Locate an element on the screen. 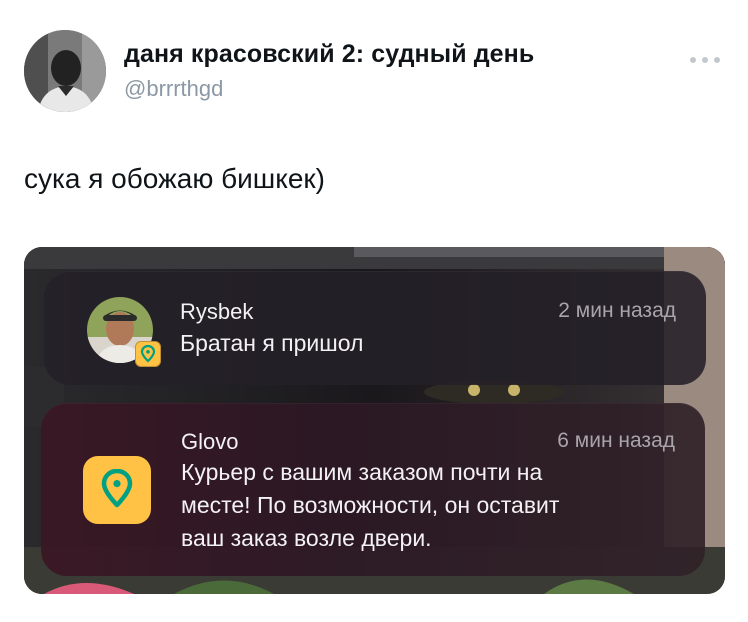 Image resolution: width=748 pixels, height=622 pixels. notification-message: Братан я пришол is located at coordinates (272, 343).